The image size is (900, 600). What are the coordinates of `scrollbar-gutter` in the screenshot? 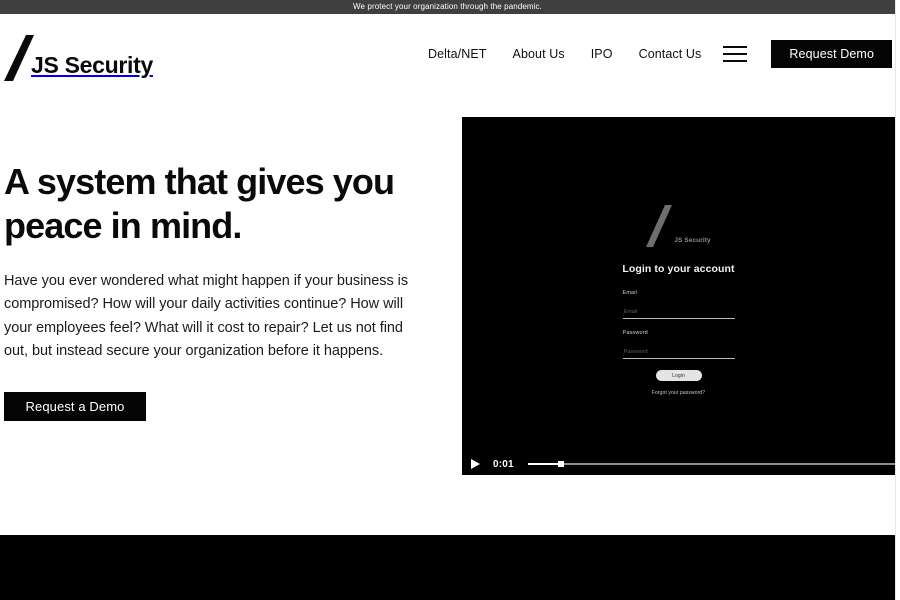 It's located at (897, 300).